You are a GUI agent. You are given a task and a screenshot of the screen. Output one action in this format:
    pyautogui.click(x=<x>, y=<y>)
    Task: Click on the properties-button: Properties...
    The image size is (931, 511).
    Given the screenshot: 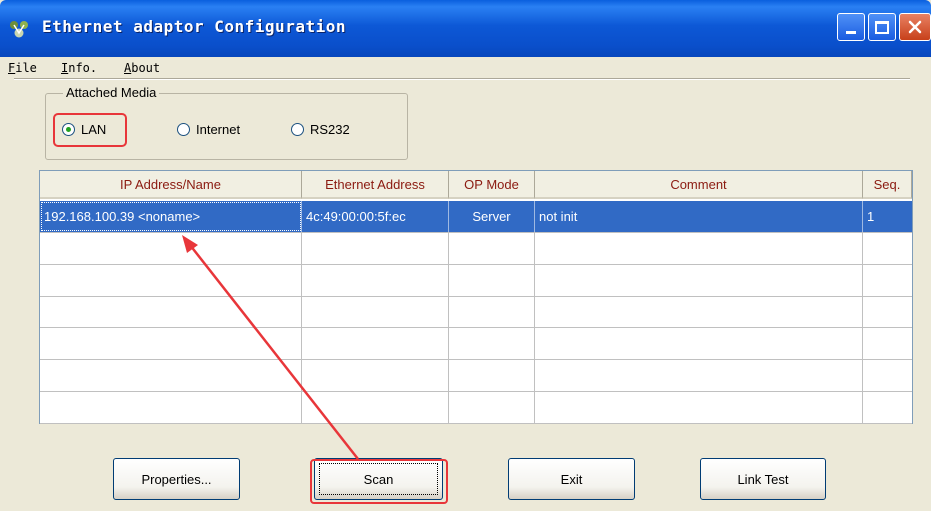 What is the action you would take?
    pyautogui.click(x=176, y=479)
    